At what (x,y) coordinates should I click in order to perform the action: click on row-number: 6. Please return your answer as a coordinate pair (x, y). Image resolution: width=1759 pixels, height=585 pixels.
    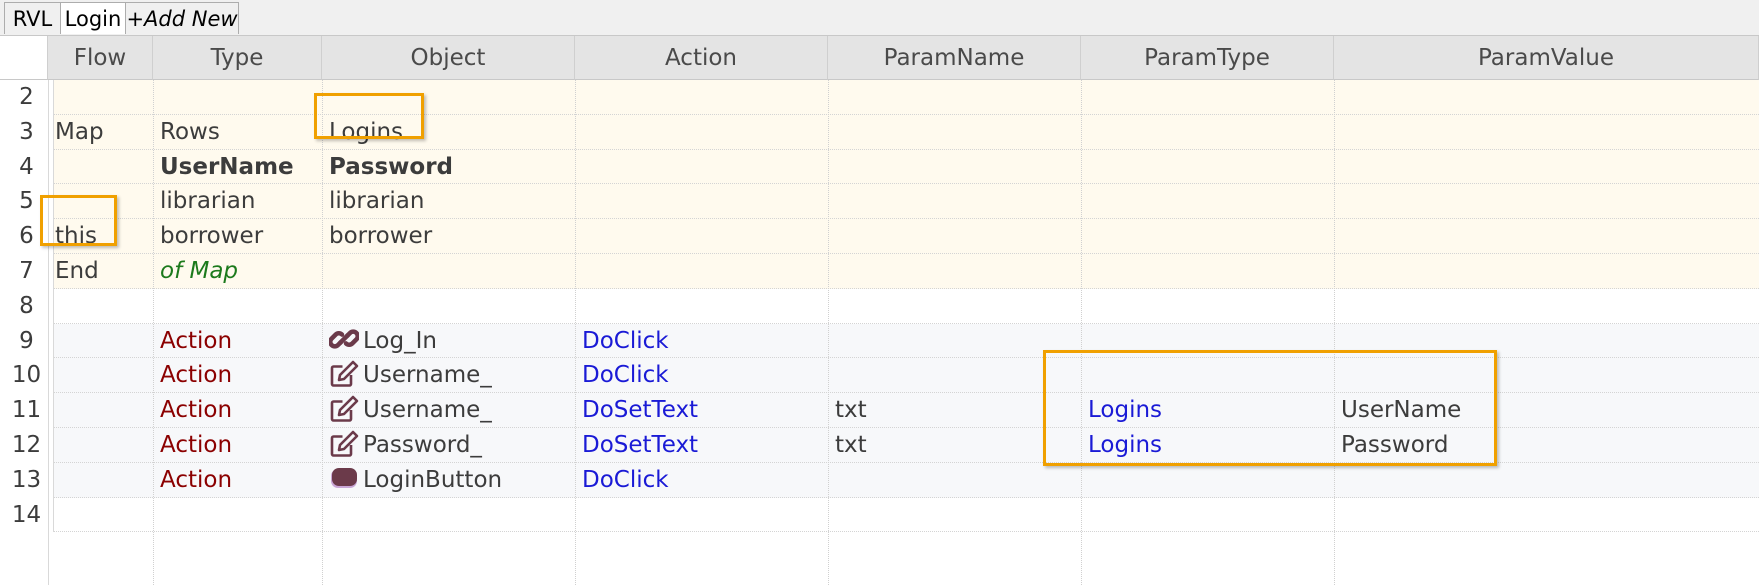
    Looking at the image, I should click on (27, 236).